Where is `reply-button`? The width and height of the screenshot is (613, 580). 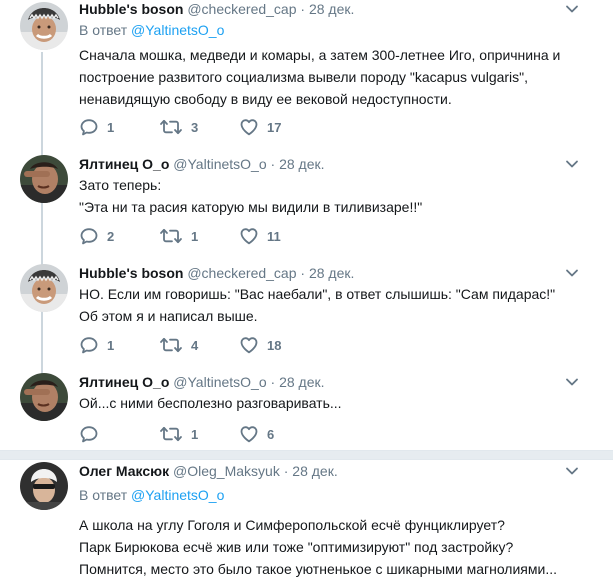 reply-button is located at coordinates (93, 434).